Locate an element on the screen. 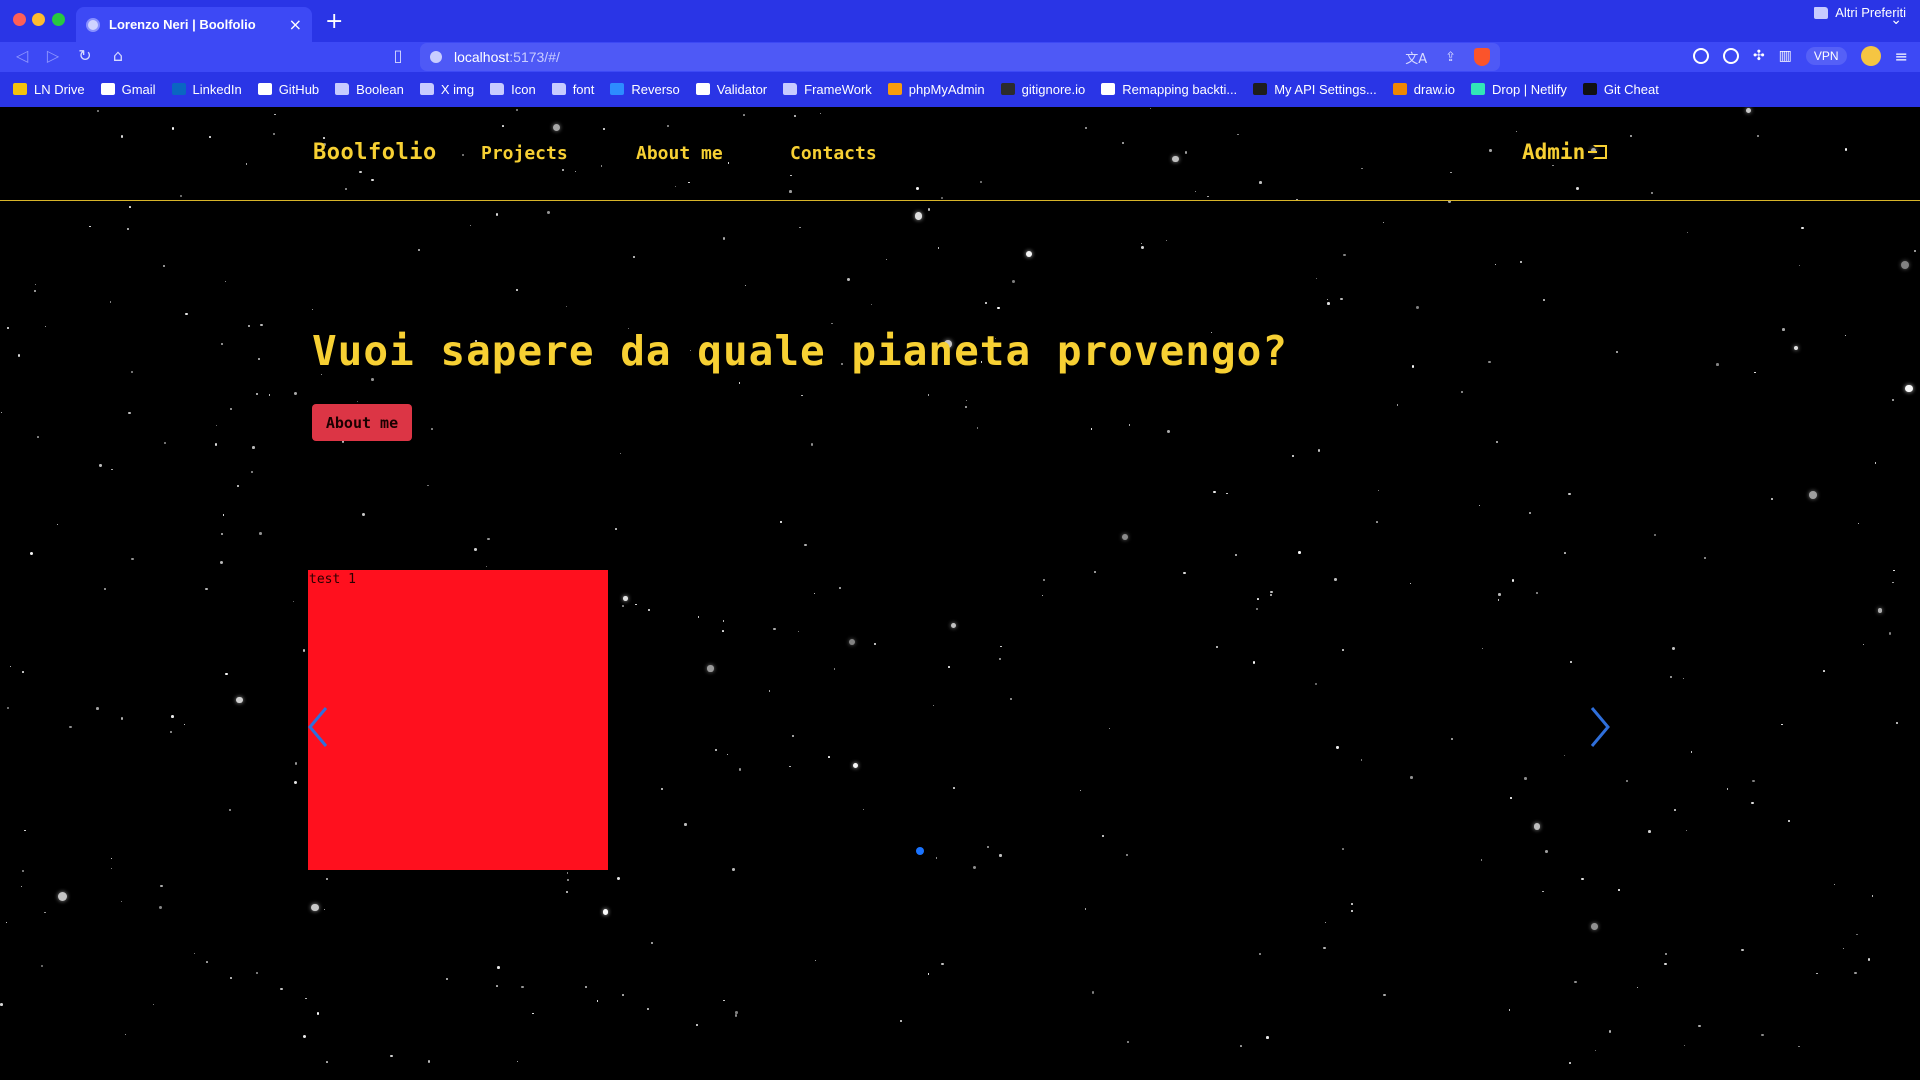 Image resolution: width=1920 pixels, height=1080 pixels. address-bar: localhost:5173/#/ 文A ⇪ is located at coordinates (960, 57).